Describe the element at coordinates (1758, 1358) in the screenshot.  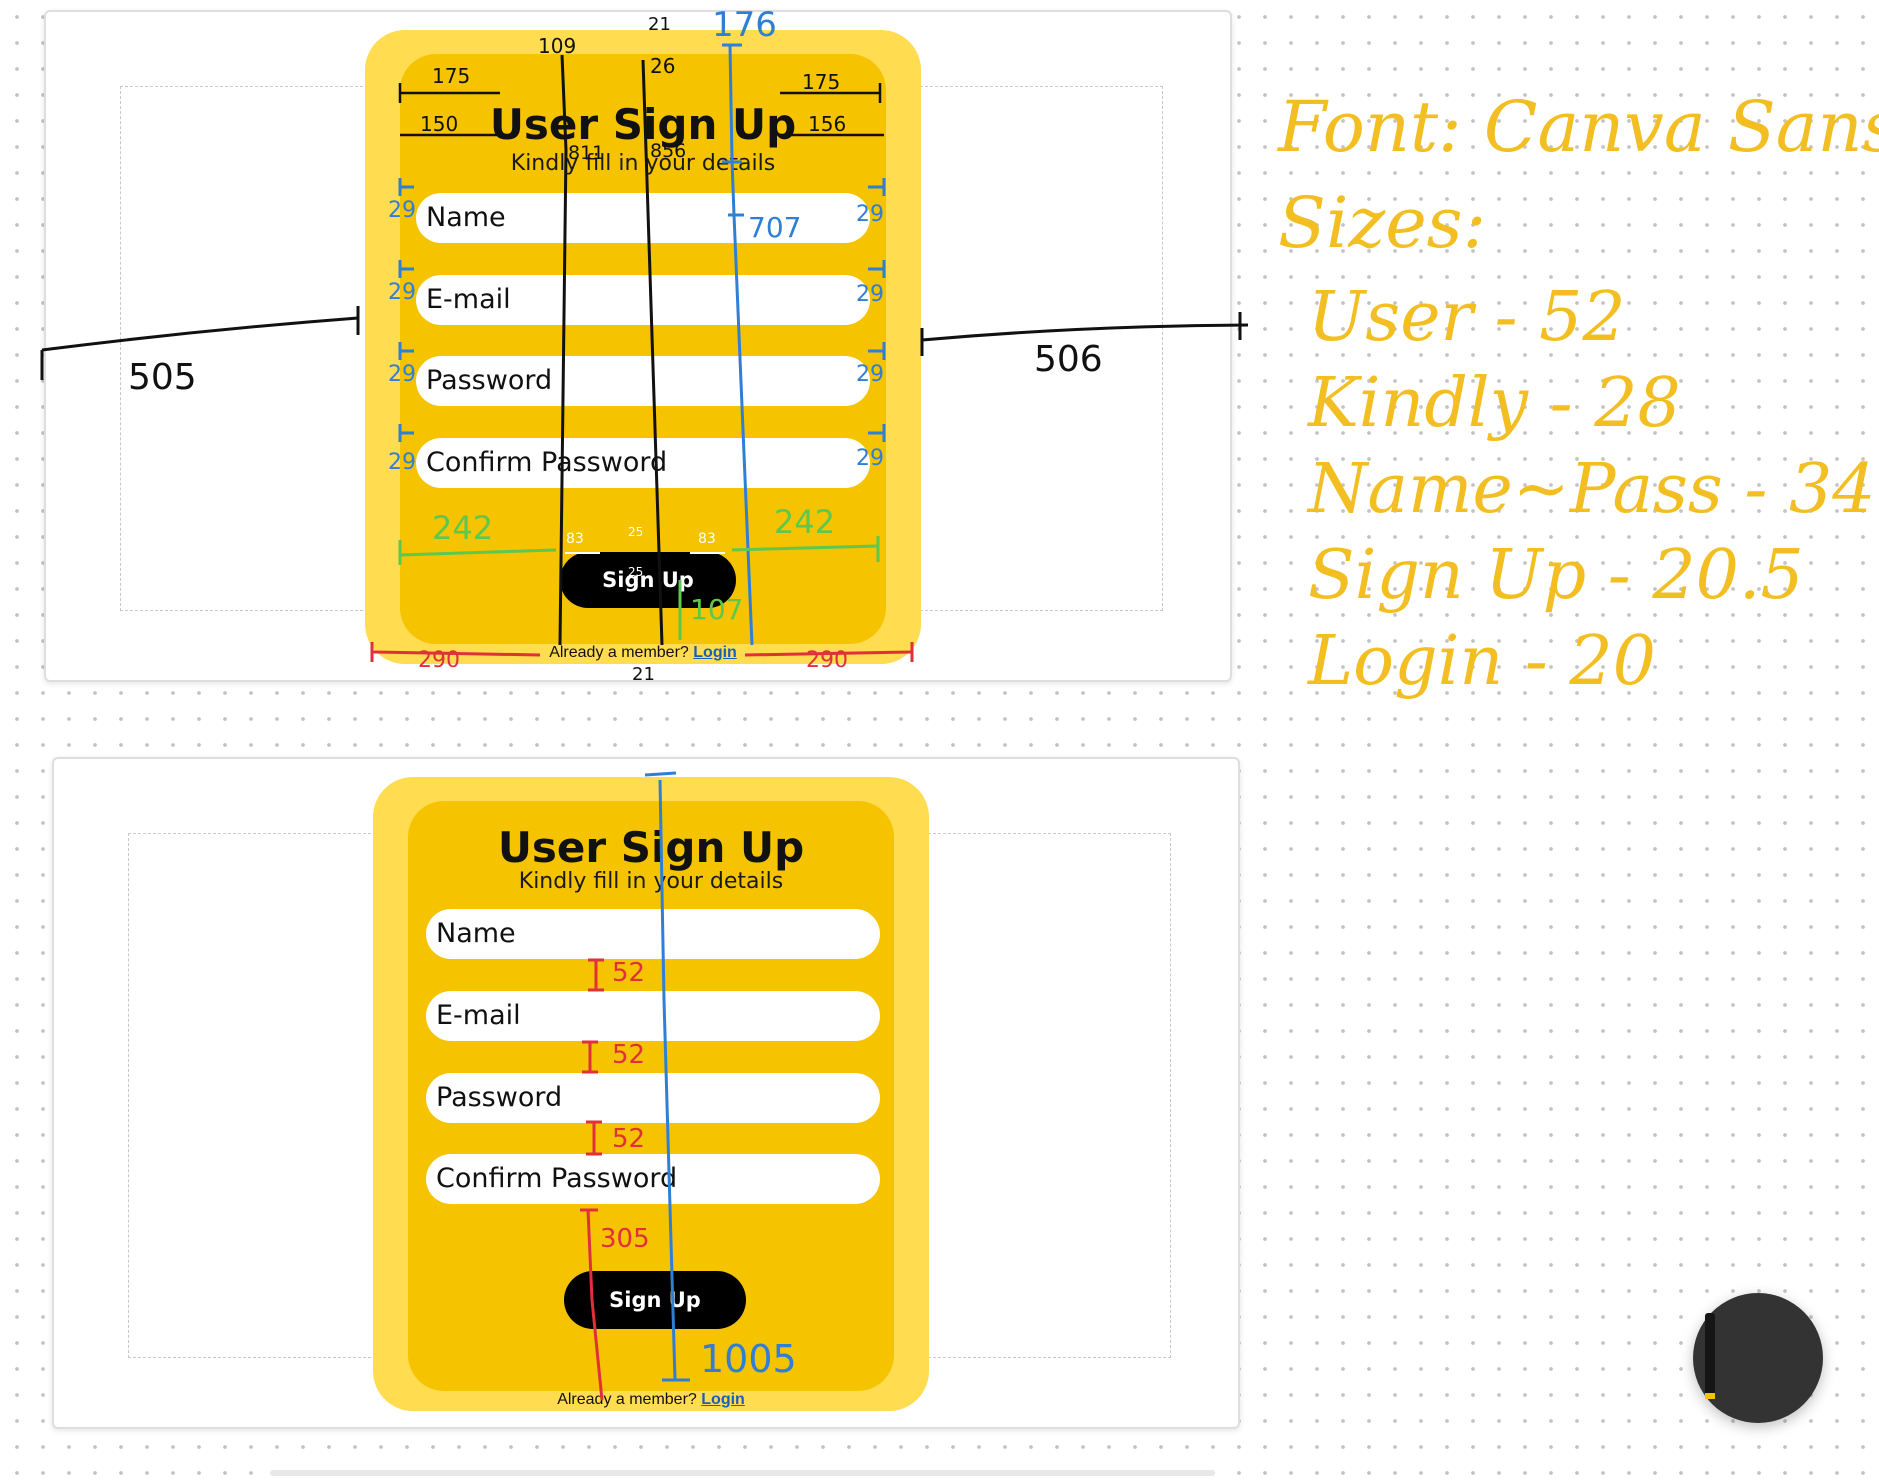
I see `pen-tool-button` at that location.